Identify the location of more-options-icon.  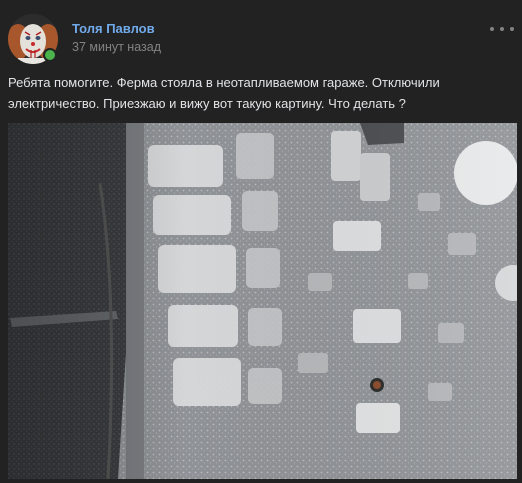
(502, 29).